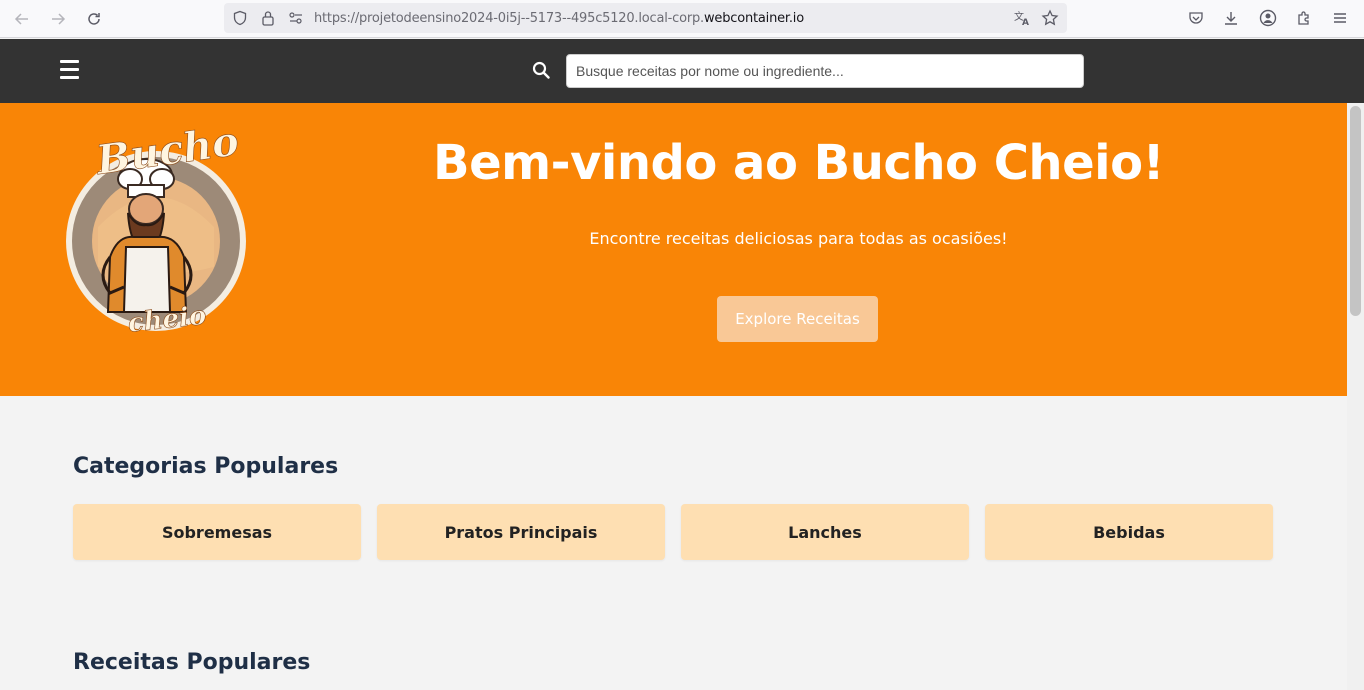  I want to click on site-permissions-icon, so click(296, 18).